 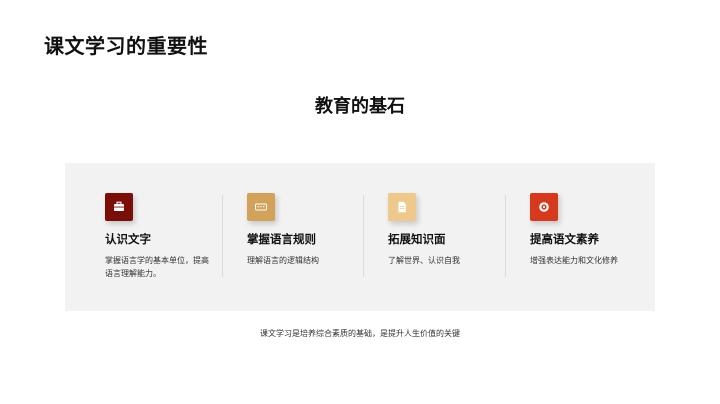 I want to click on page-title: 课文学习的重要性, so click(x=126, y=46).